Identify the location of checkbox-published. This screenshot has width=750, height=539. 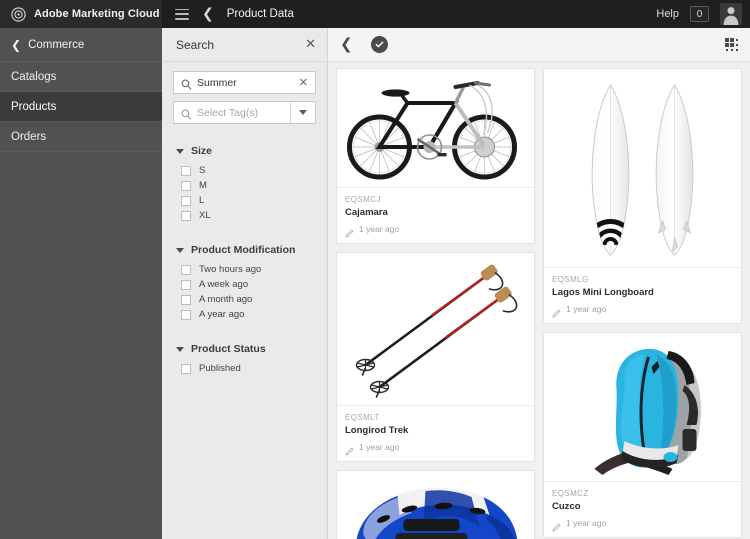
(186, 368).